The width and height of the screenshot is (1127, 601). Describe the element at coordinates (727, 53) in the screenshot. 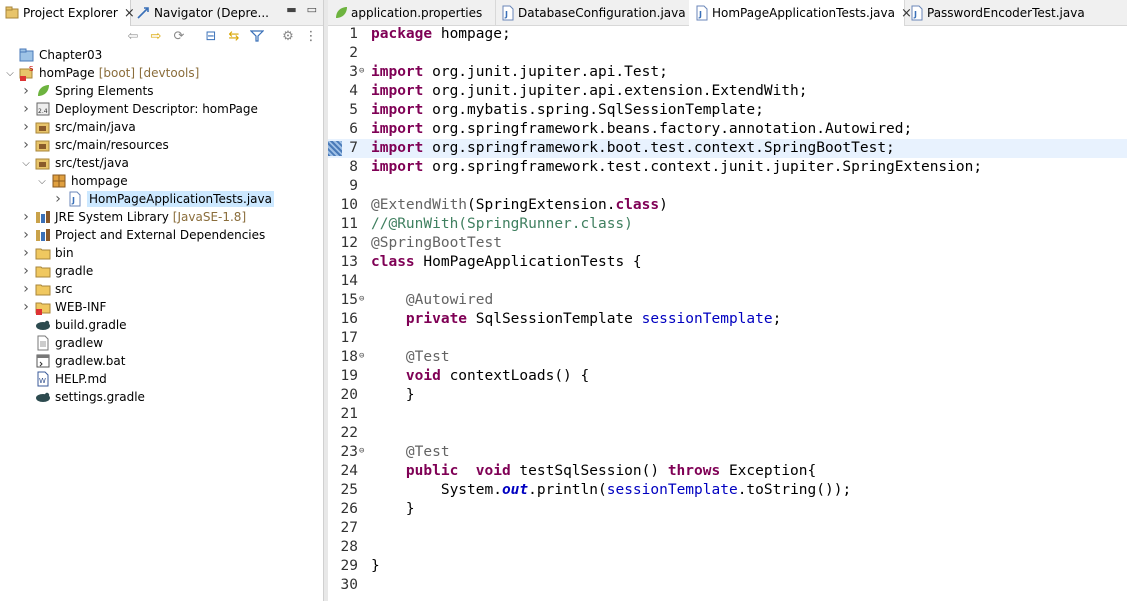

I see `code-line: 2` at that location.